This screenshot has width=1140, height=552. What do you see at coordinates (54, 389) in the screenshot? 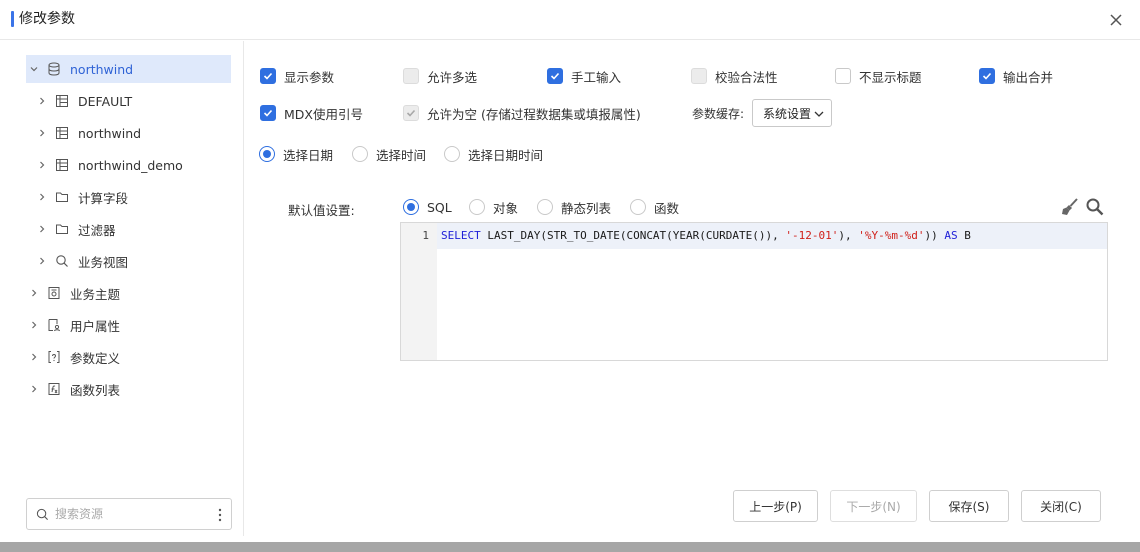
I see `function-list-icon` at bounding box center [54, 389].